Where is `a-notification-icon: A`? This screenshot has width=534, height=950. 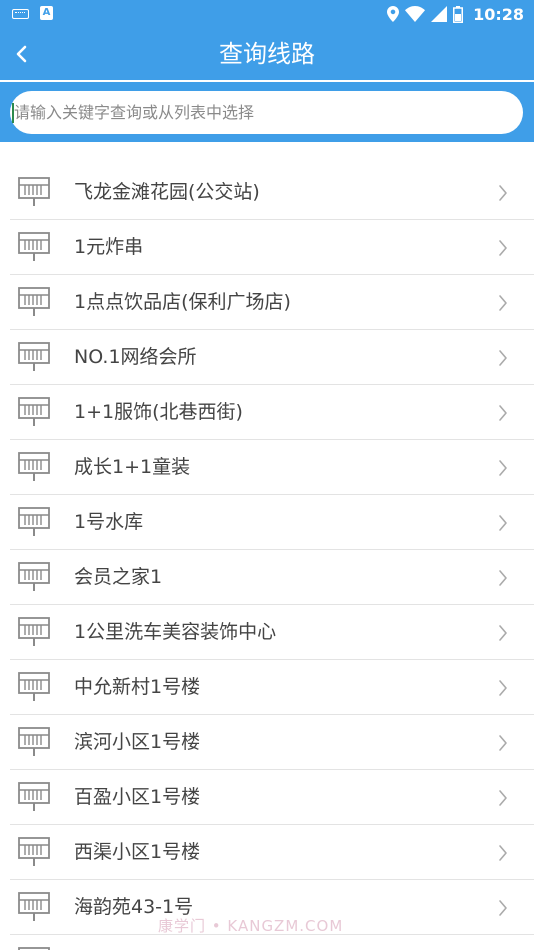
a-notification-icon: A is located at coordinates (46, 13).